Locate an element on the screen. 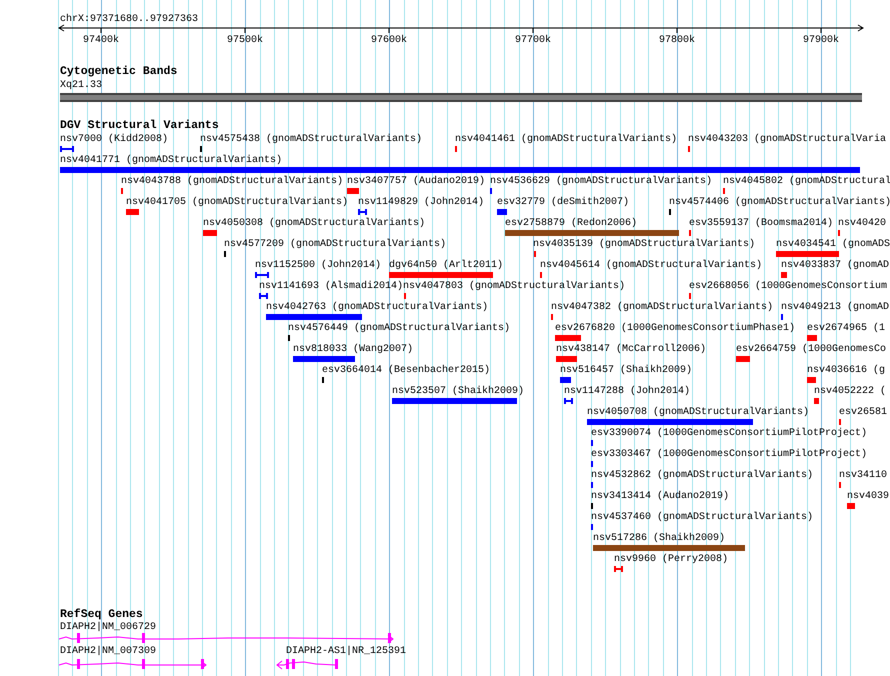 Image resolution: width=890 pixels, height=676 pixels. variant-label: nsv1152500 (John2014) is located at coordinates (318, 266).